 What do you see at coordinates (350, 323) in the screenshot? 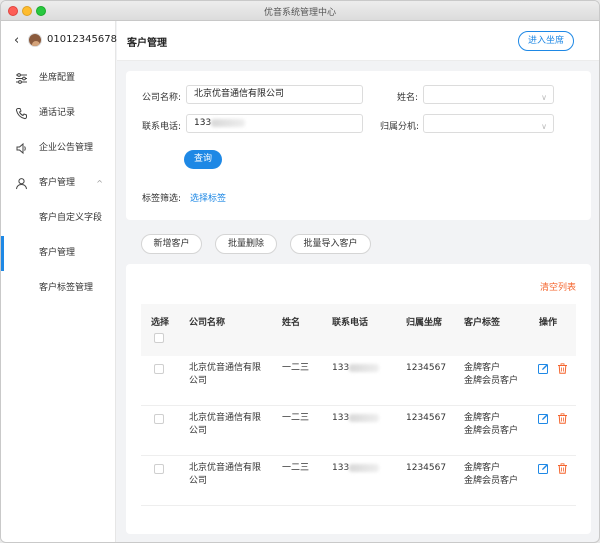
I see `col-phone: 联系电话` at bounding box center [350, 323].